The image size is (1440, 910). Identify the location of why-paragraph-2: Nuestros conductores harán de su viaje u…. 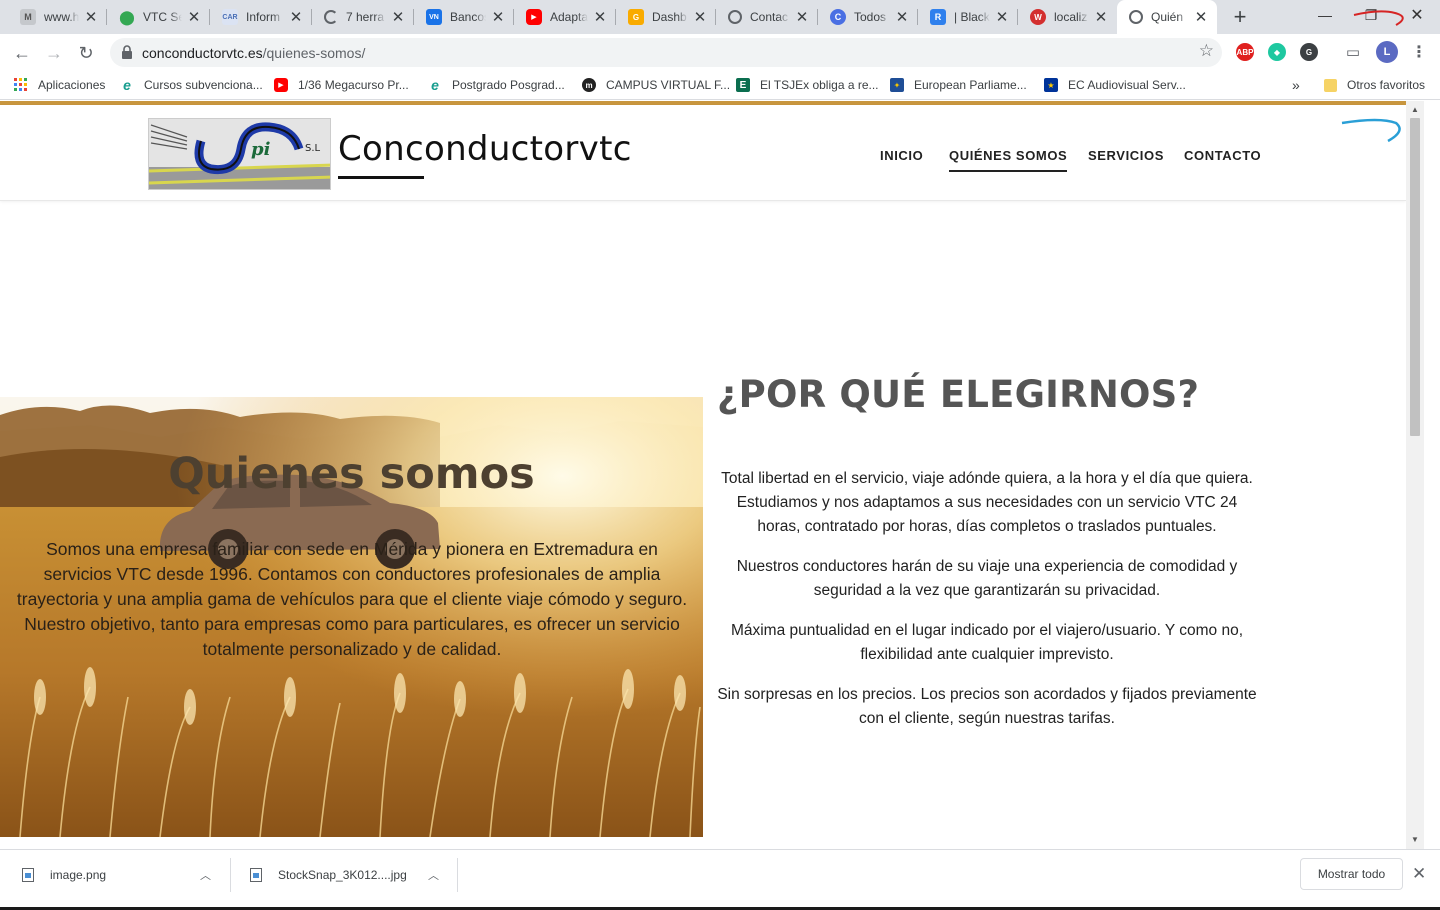
(987, 578).